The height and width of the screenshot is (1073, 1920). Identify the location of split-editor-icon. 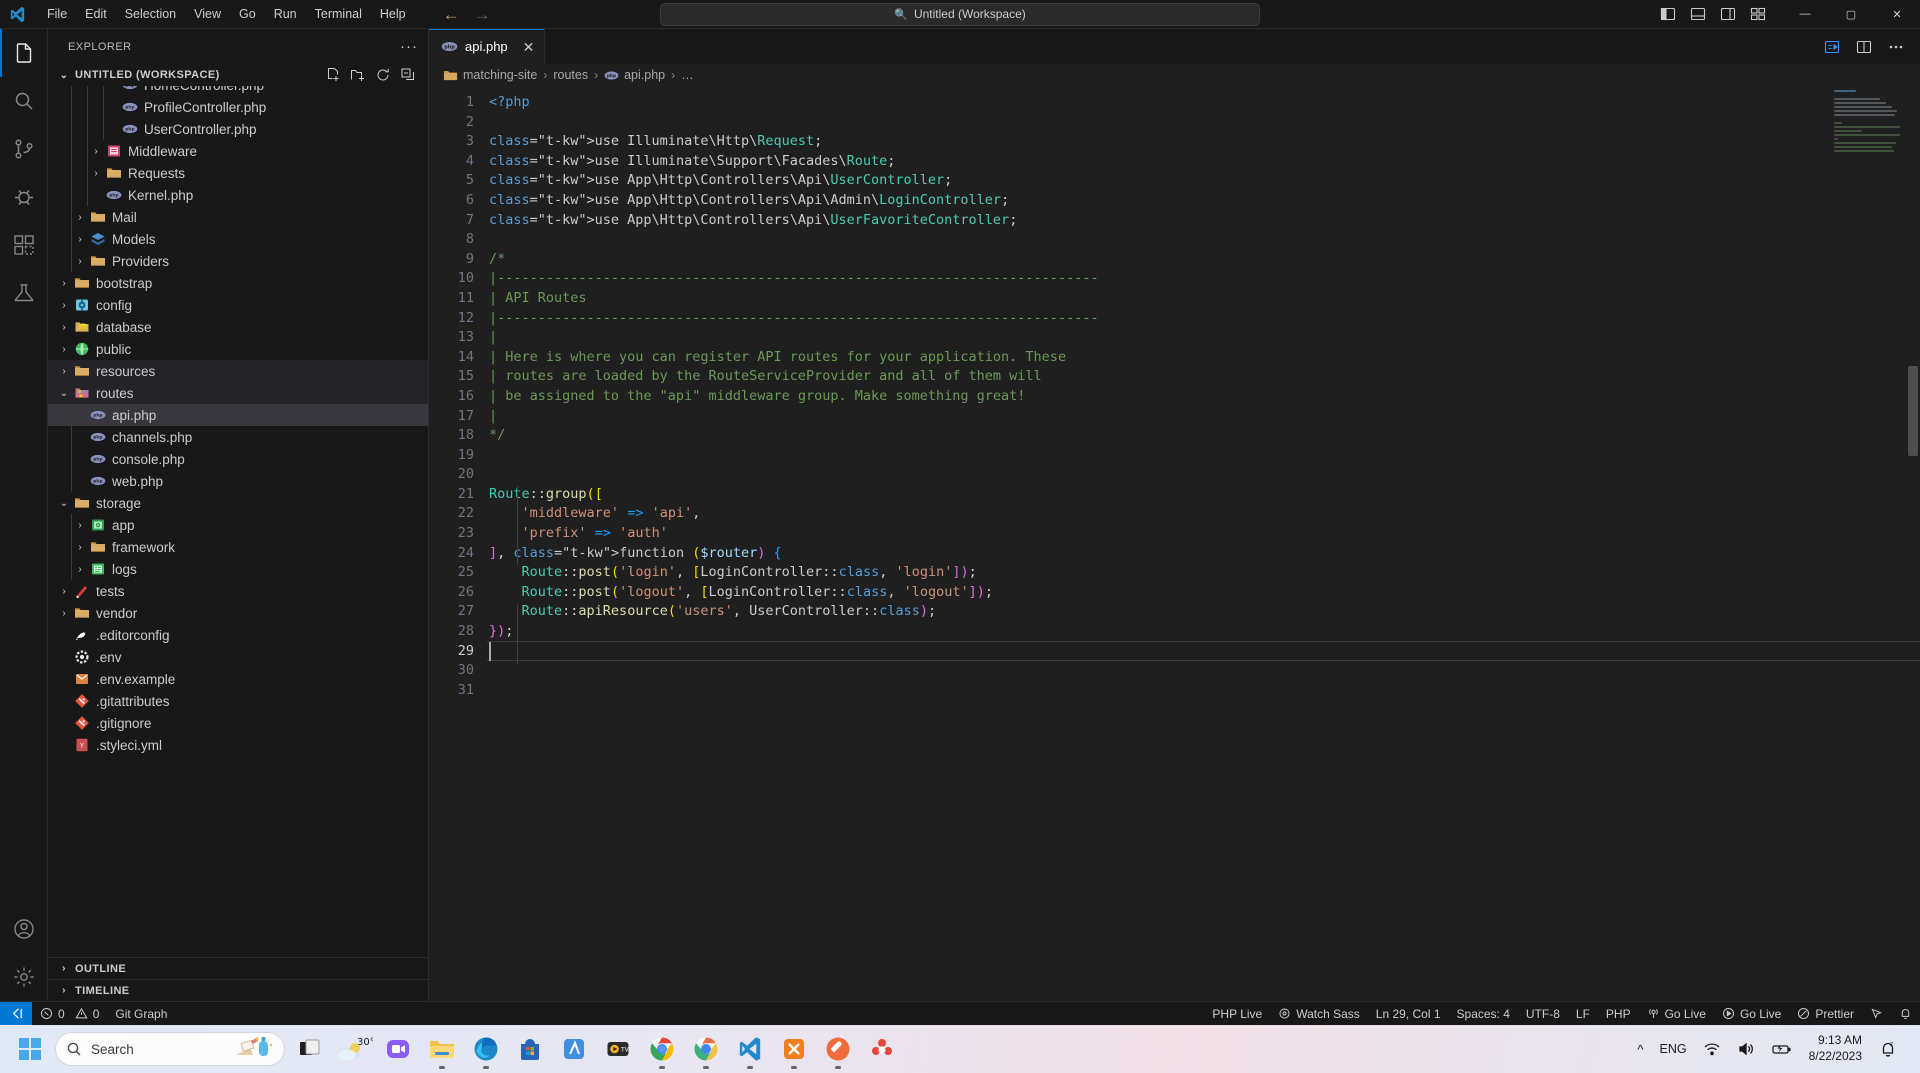
(1864, 47).